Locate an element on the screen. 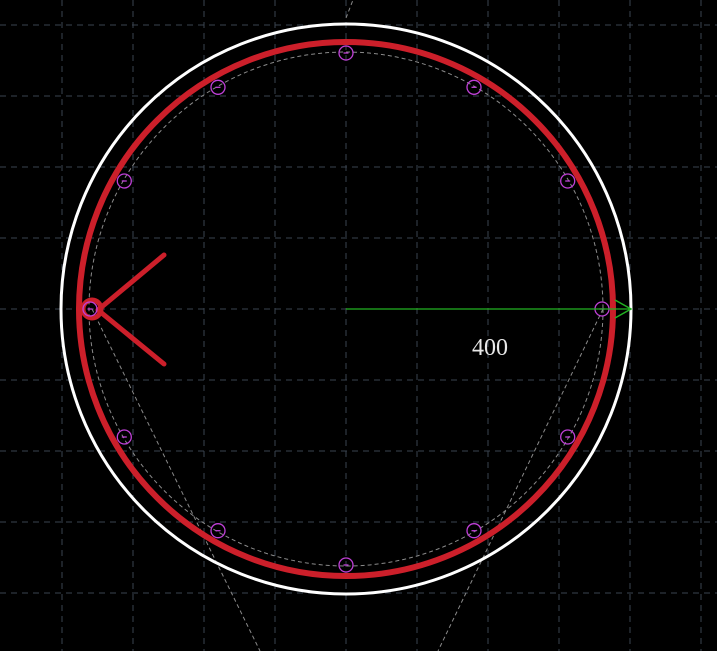 The image size is (717, 651). hook-arm-upper is located at coordinates (131, 282).